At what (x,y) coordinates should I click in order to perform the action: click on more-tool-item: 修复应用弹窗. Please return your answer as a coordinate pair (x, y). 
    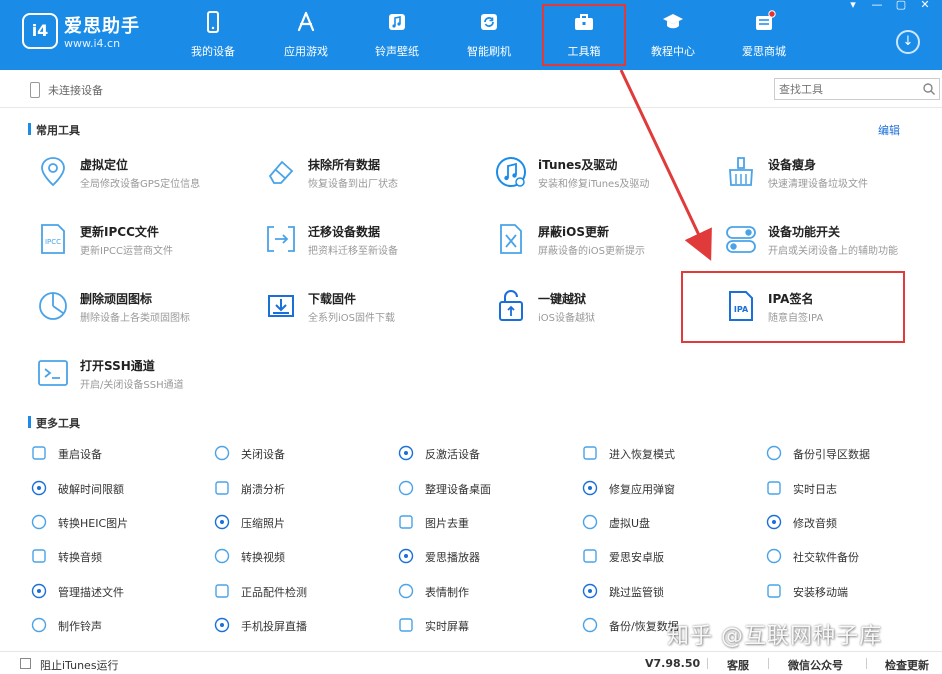
    Looking at the image, I should click on (666, 488).